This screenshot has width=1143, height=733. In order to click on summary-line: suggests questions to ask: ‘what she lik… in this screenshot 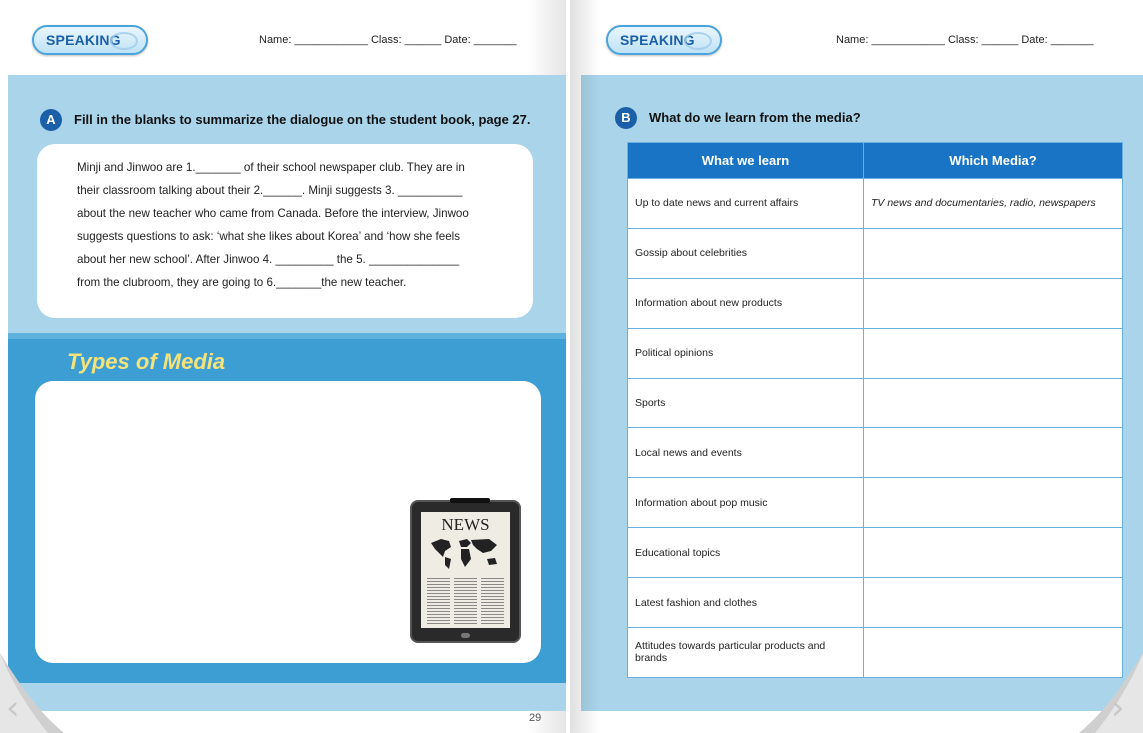, I will do `click(269, 236)`.